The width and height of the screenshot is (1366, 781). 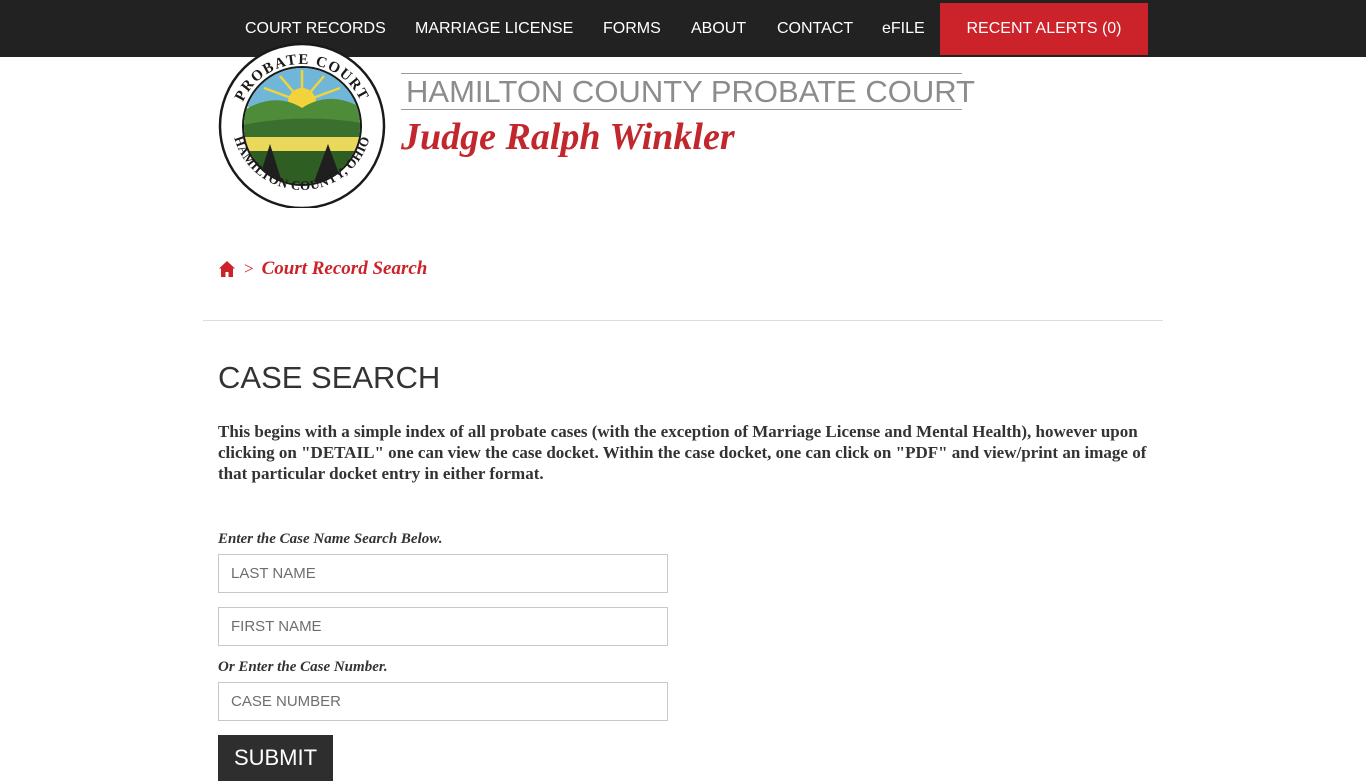 I want to click on breadcrumb: > Court Record Search, so click(x=322, y=269).